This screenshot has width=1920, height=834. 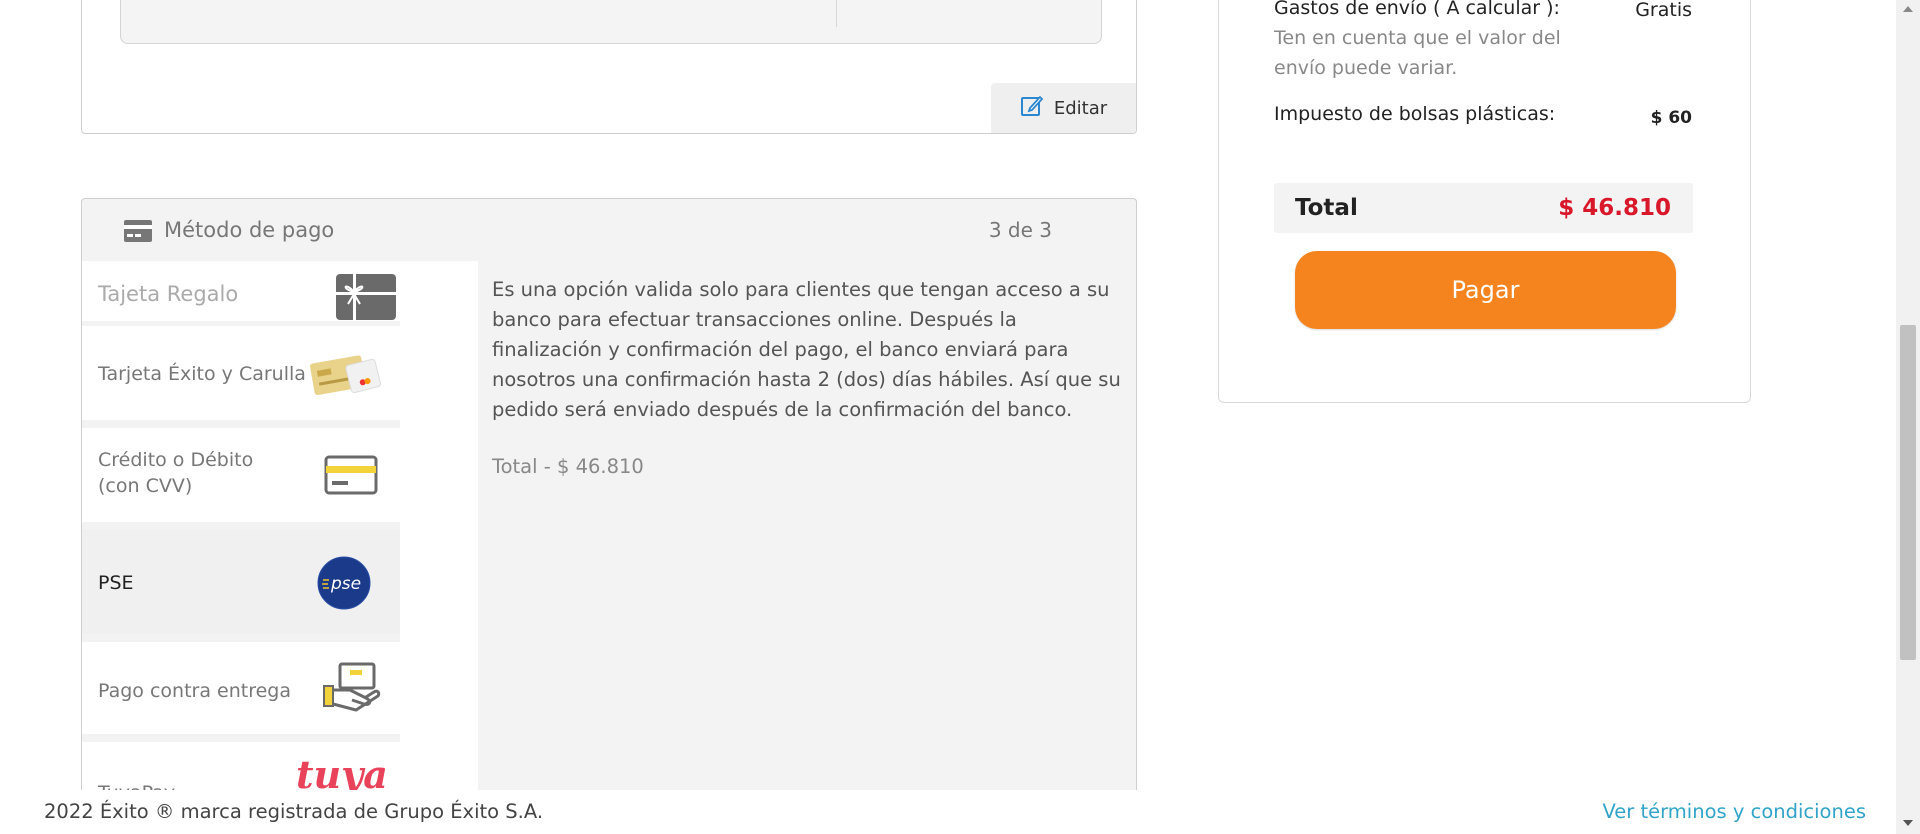 I want to click on payment-header: Método de pago 3 de 3, so click(x=609, y=230).